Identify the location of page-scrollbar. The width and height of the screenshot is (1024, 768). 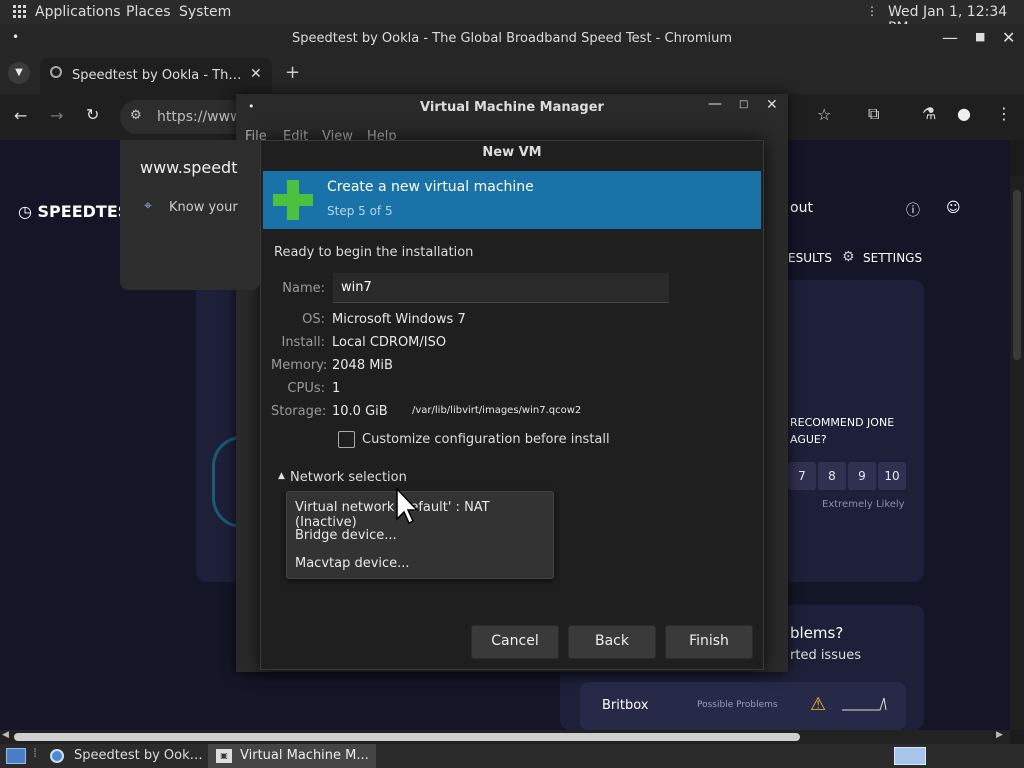
(1017, 453).